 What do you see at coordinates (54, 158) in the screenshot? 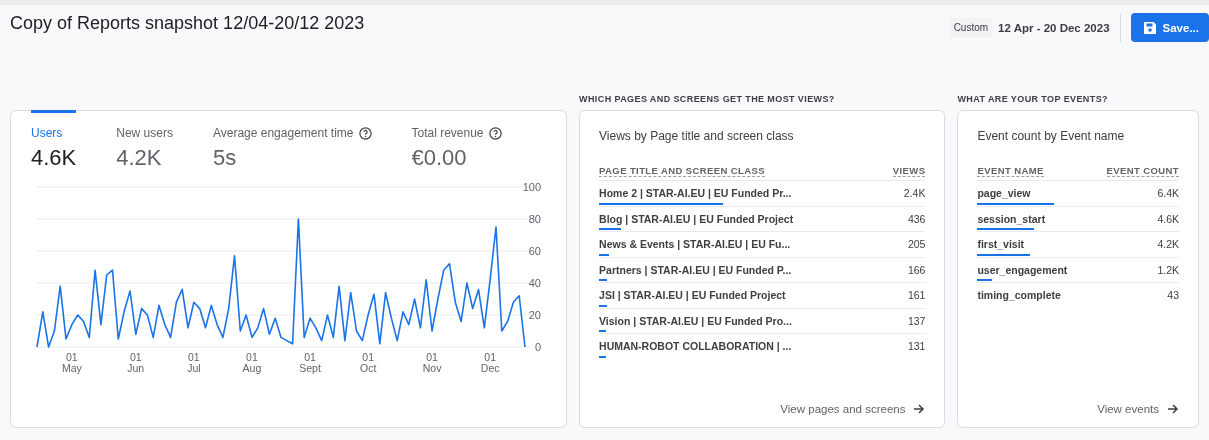
I see `metric-value: 4.6K` at bounding box center [54, 158].